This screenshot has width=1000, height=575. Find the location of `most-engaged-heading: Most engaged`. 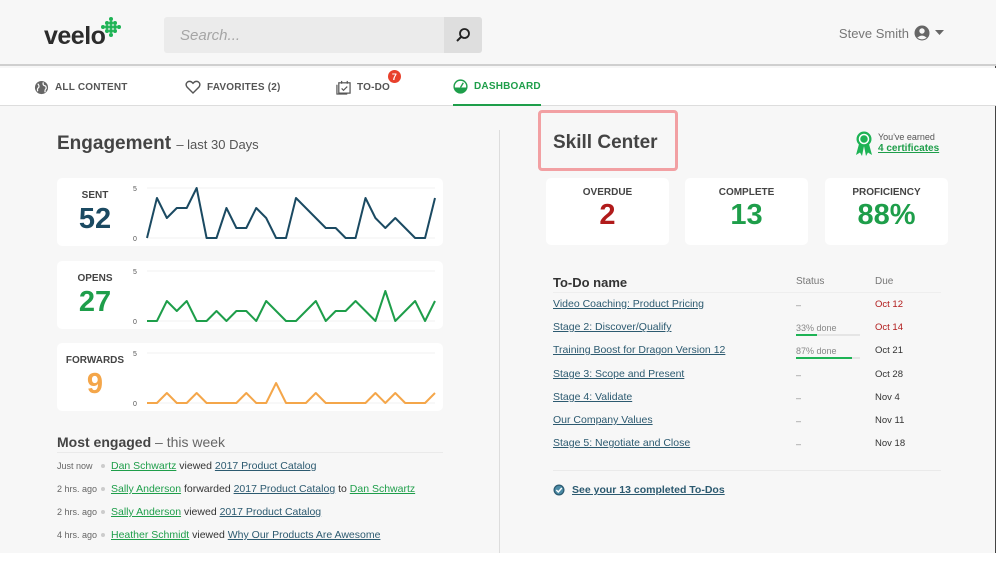

most-engaged-heading: Most engaged is located at coordinates (104, 442).